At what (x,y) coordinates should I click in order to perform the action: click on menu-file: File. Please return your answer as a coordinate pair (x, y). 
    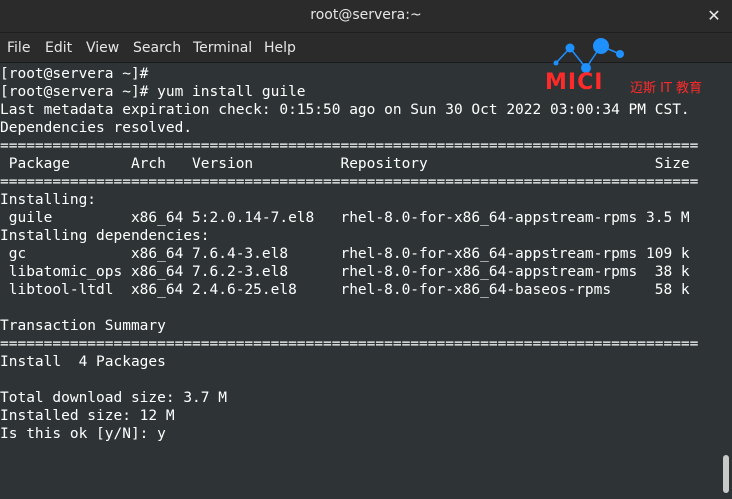
    Looking at the image, I should click on (18, 48).